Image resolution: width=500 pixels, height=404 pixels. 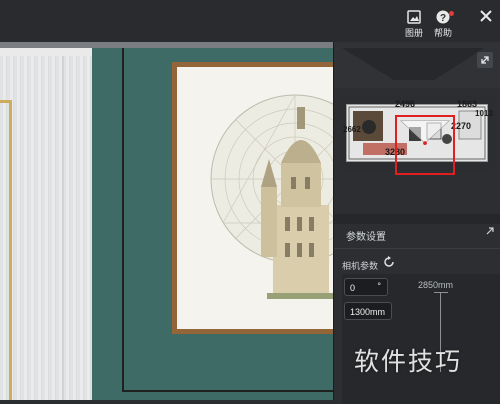 I want to click on camera-view-box, so click(x=425, y=145).